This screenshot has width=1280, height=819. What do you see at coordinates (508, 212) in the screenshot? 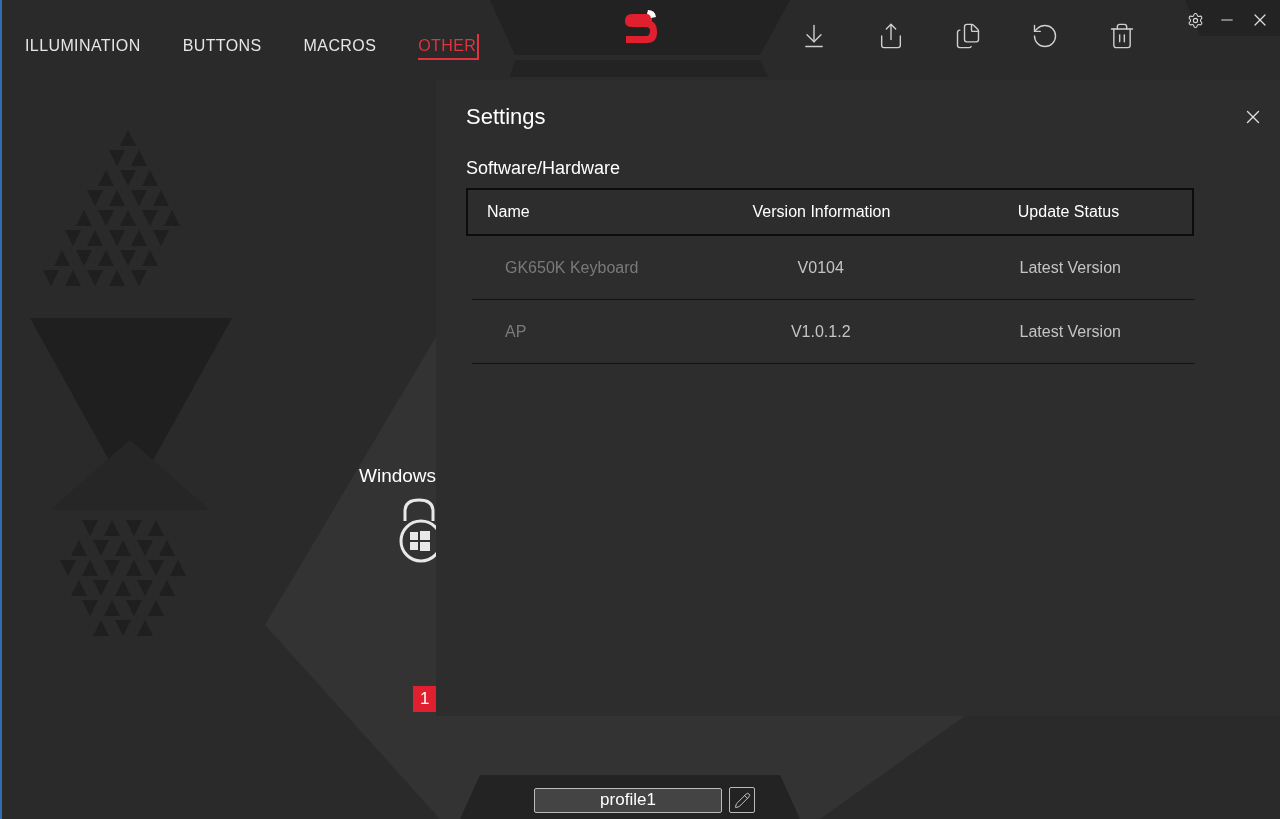
I see `column-header: Name` at bounding box center [508, 212].